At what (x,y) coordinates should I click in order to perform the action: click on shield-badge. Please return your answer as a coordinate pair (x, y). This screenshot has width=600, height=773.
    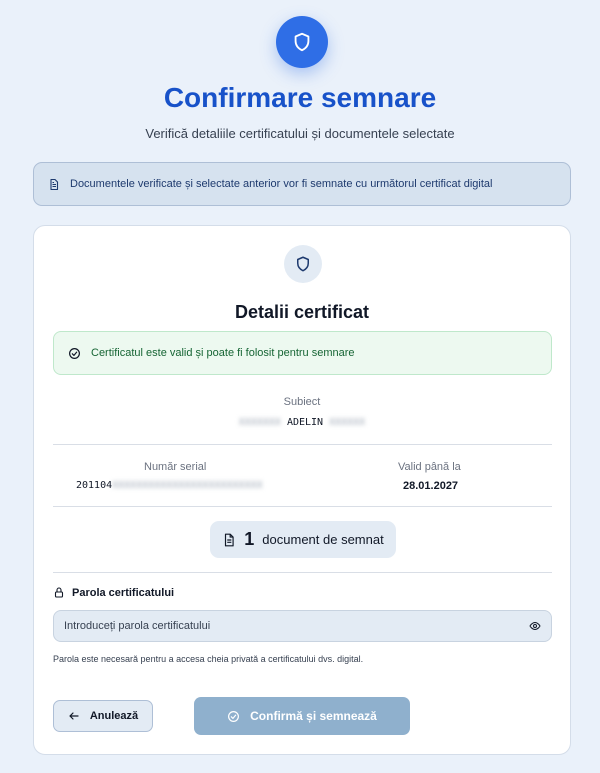
    Looking at the image, I should click on (302, 42).